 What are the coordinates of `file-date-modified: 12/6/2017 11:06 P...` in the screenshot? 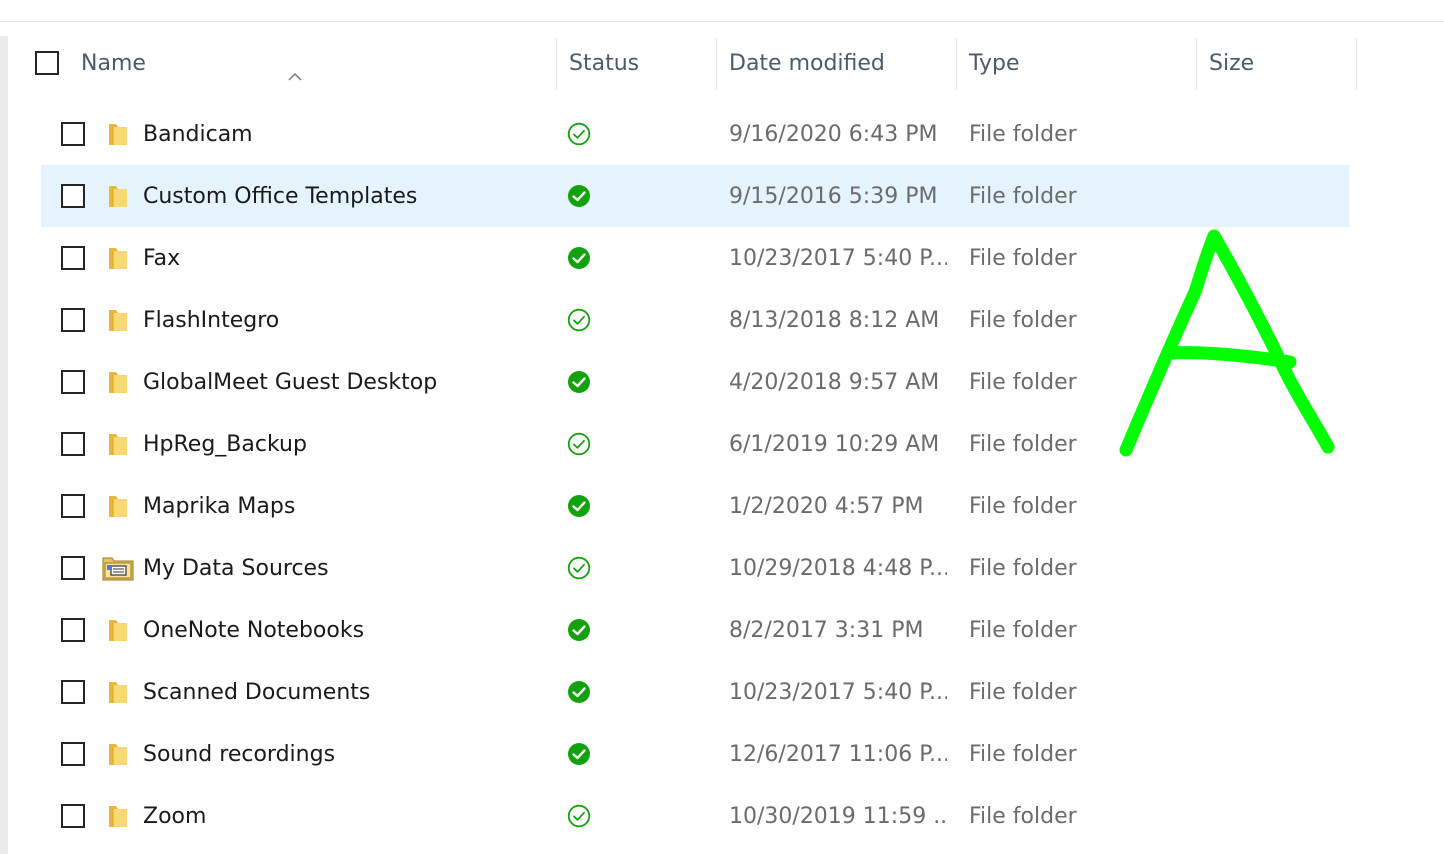 It's located at (838, 754).